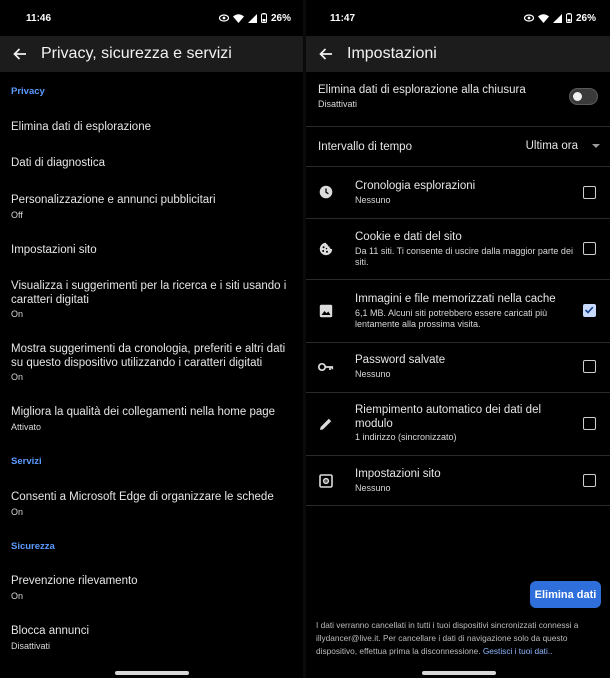 Image resolution: width=610 pixels, height=678 pixels. I want to click on item-status: Attivato, so click(26, 426).